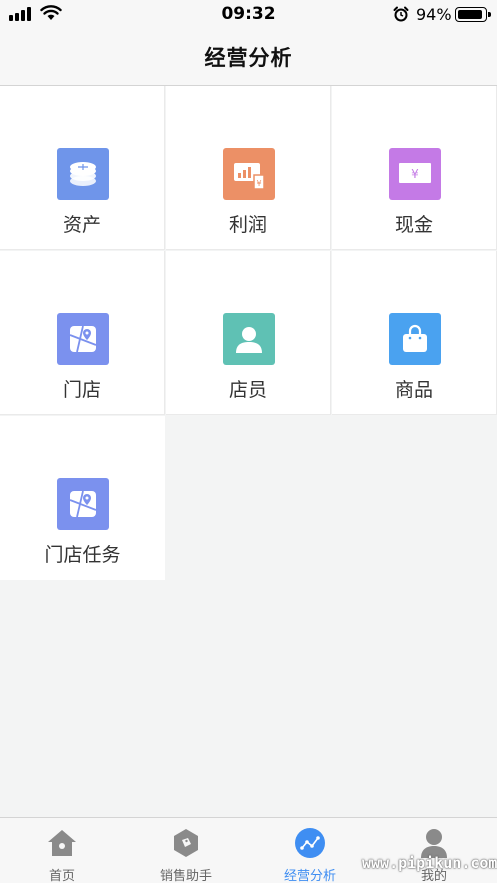 The height and width of the screenshot is (883, 497). Describe the element at coordinates (415, 339) in the screenshot. I see `shopping-bag-icon` at that location.